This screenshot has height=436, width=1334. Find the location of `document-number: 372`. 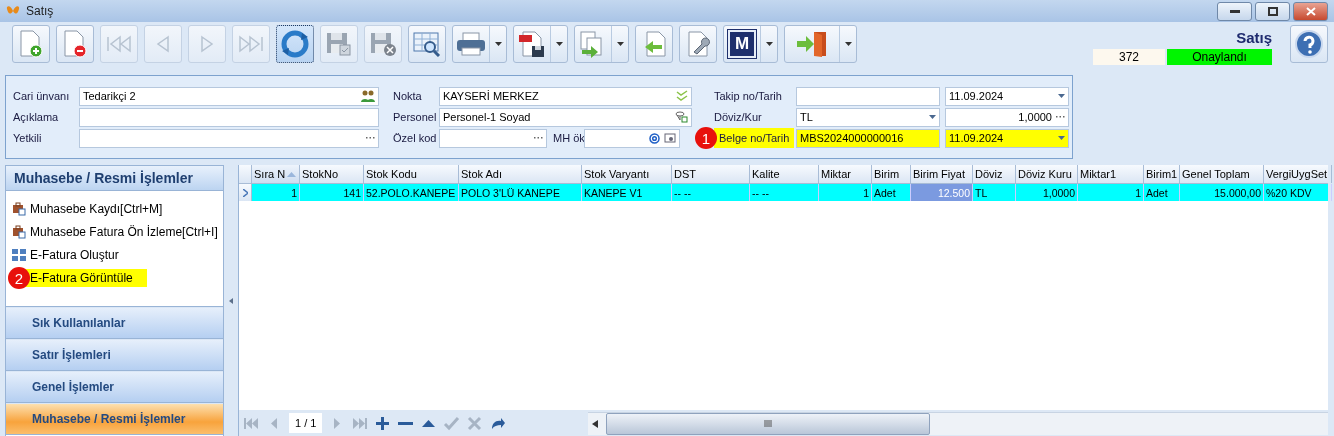

document-number: 372 is located at coordinates (1129, 57).